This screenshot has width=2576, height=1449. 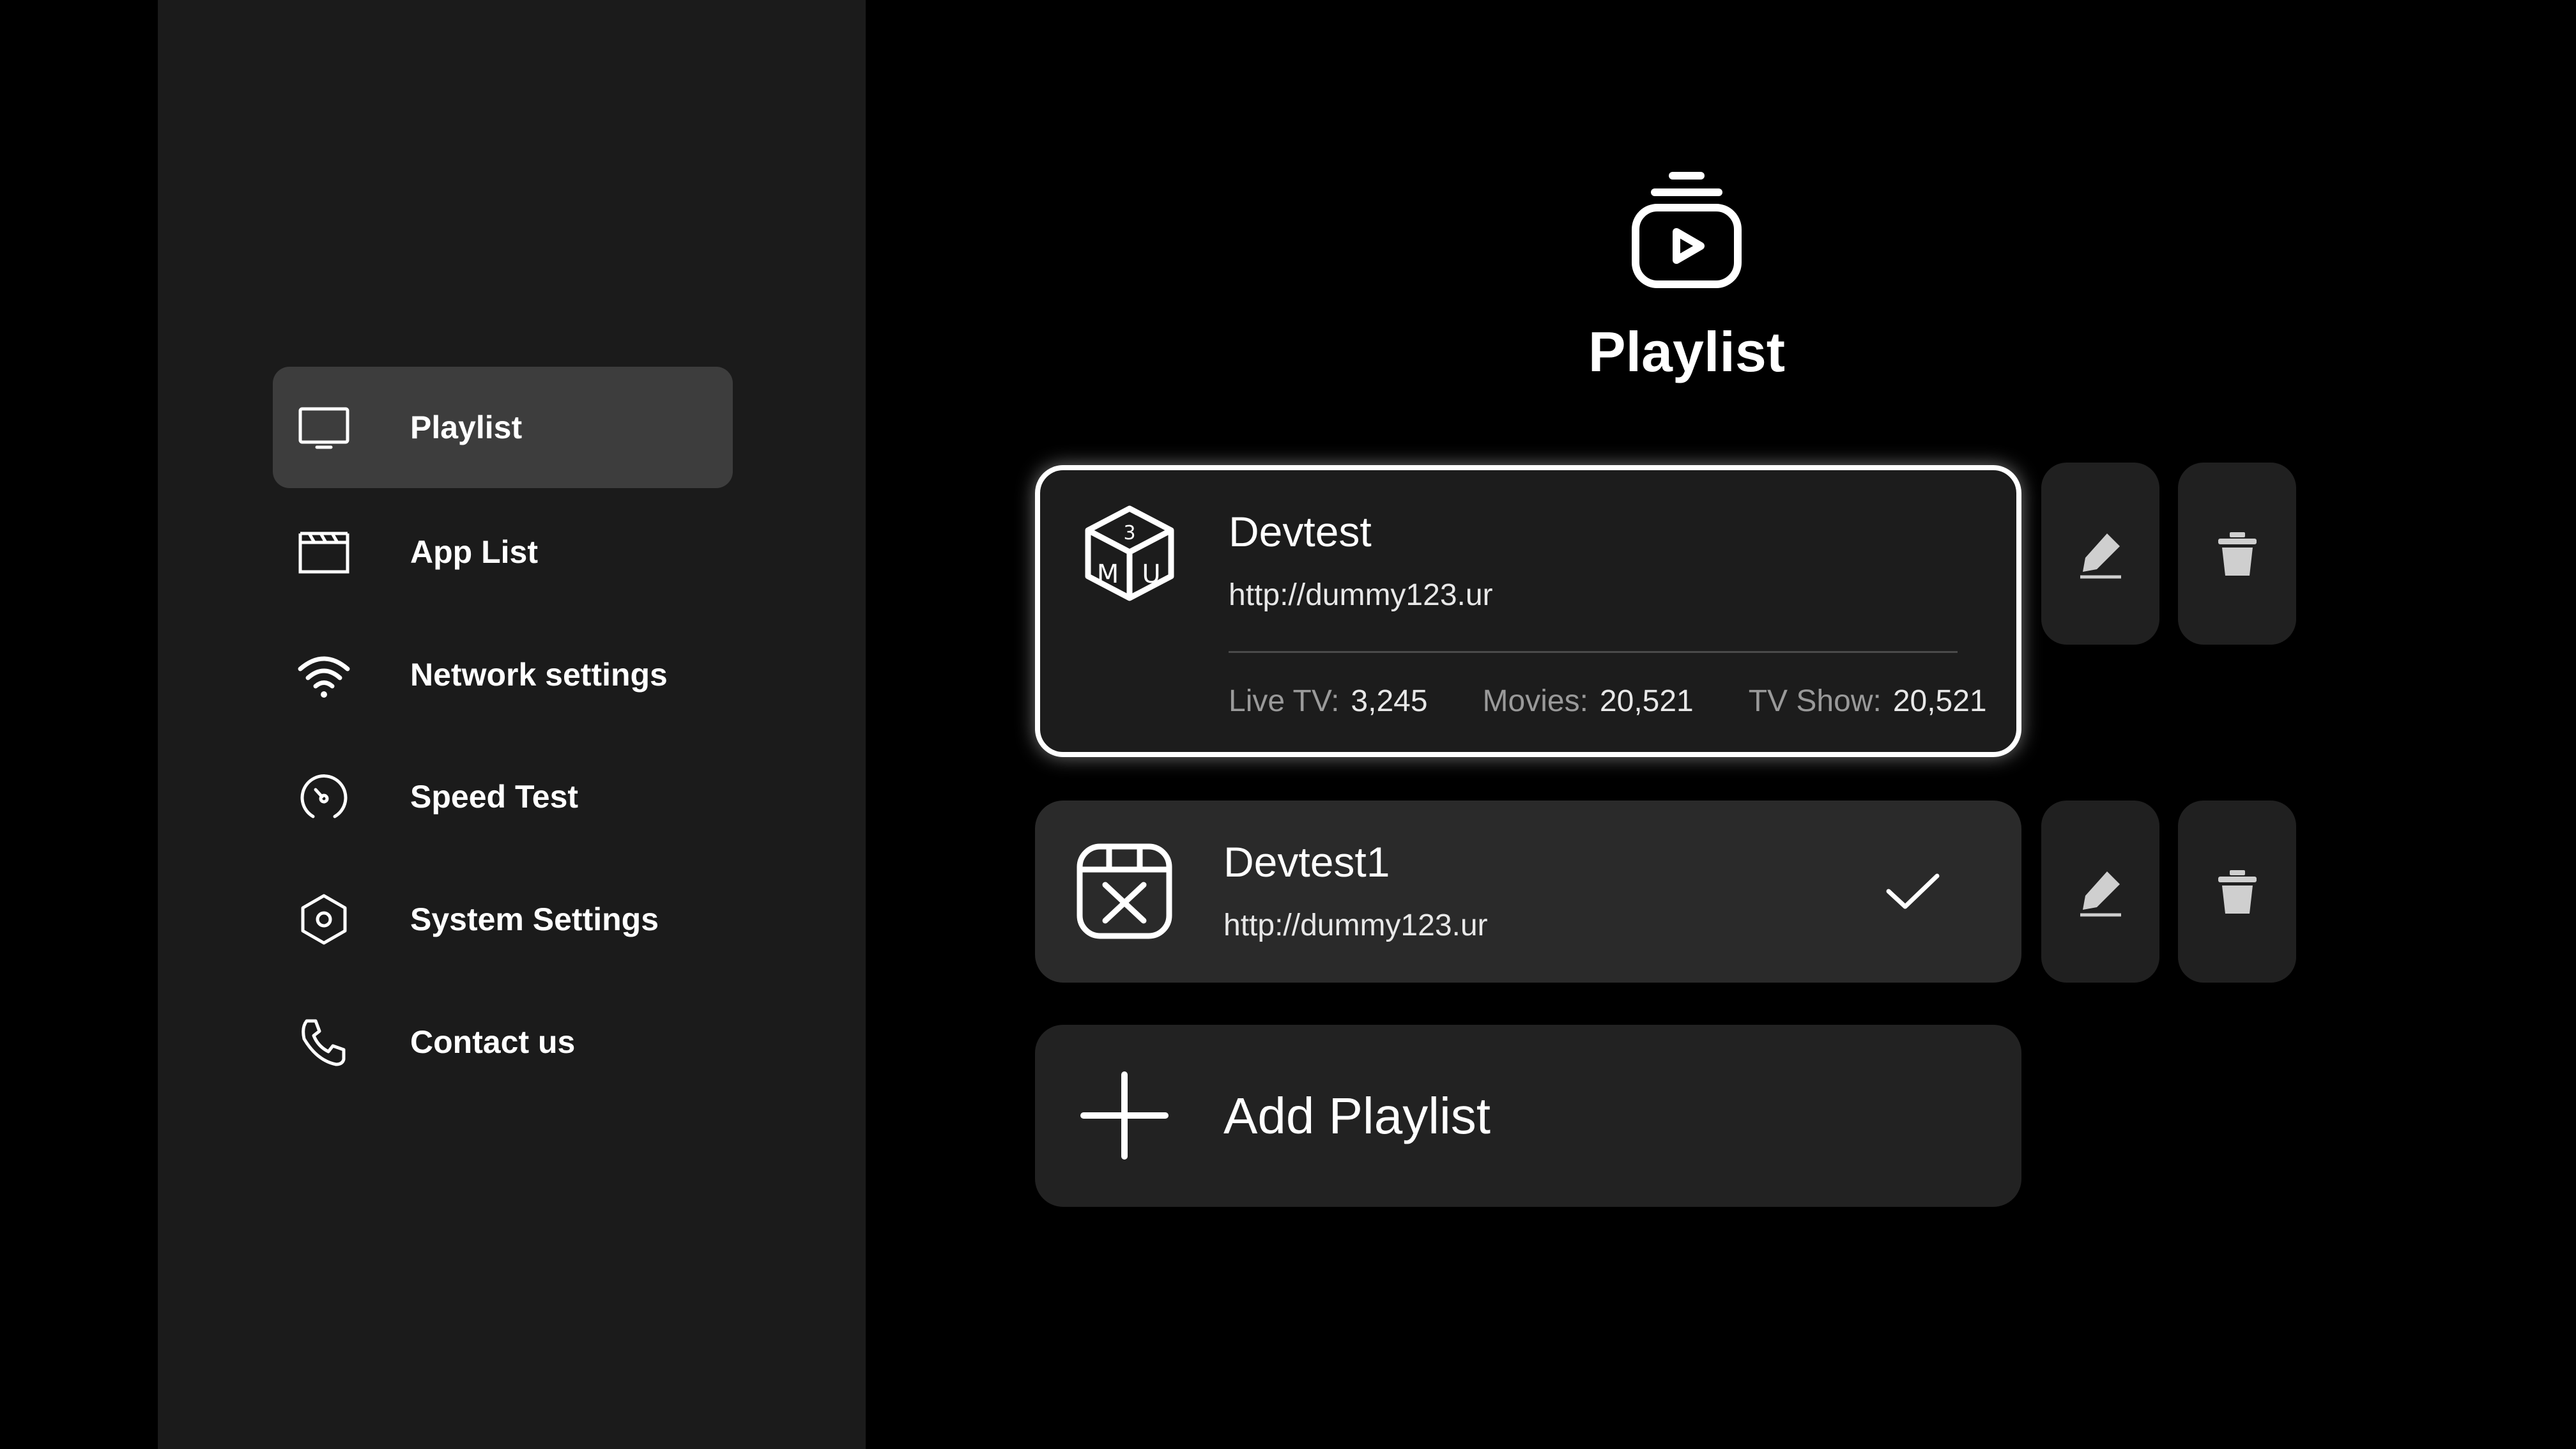 What do you see at coordinates (324, 674) in the screenshot?
I see `wifi-icon` at bounding box center [324, 674].